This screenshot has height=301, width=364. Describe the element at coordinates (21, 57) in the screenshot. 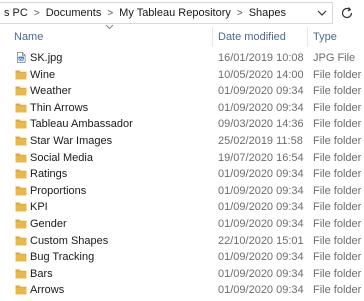

I see `jpg-file-icon` at that location.